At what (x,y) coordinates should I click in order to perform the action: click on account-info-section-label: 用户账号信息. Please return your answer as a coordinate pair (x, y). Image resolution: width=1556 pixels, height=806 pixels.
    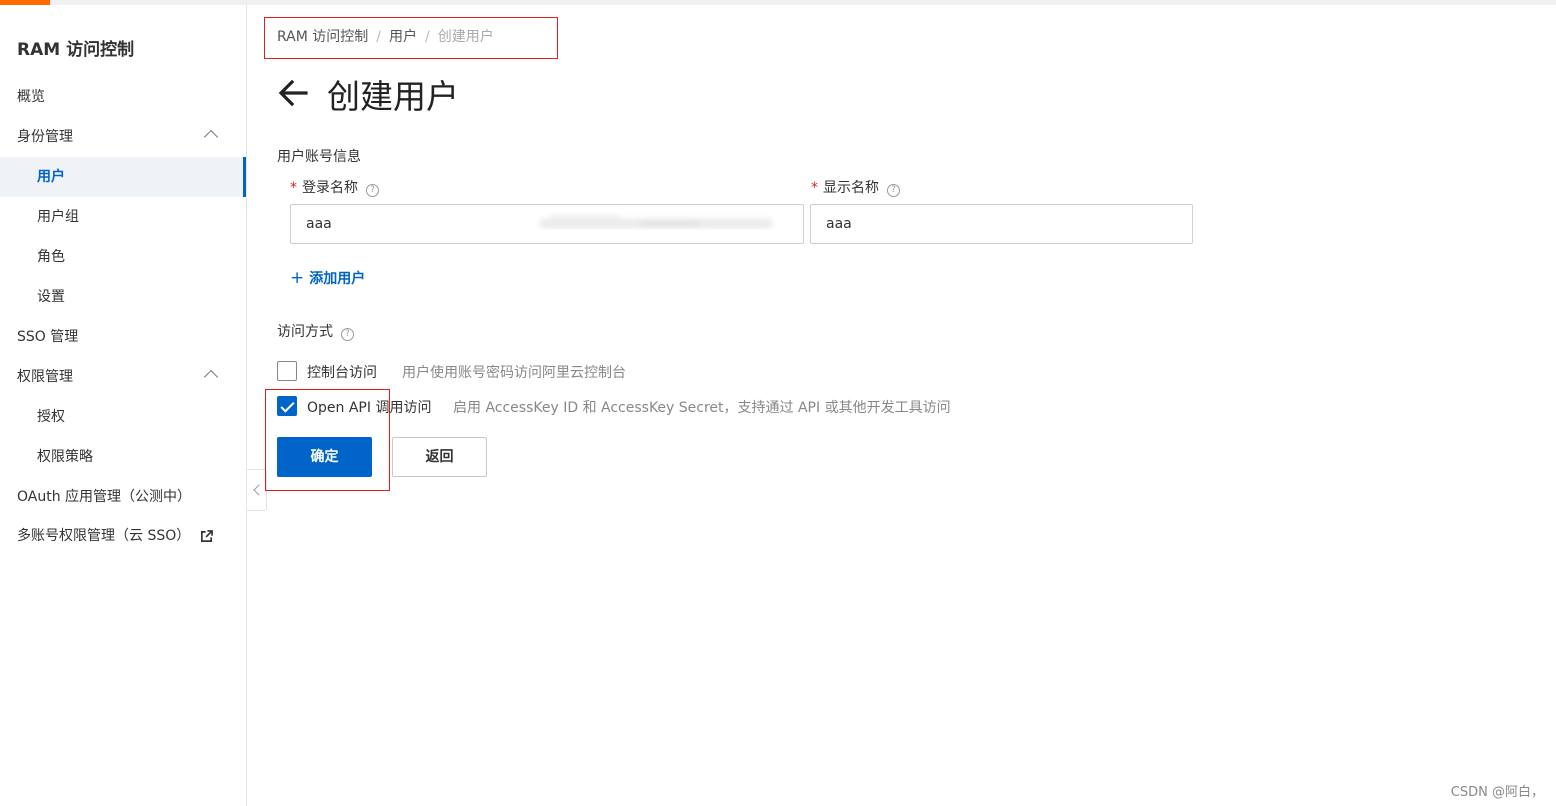
    Looking at the image, I should click on (319, 157).